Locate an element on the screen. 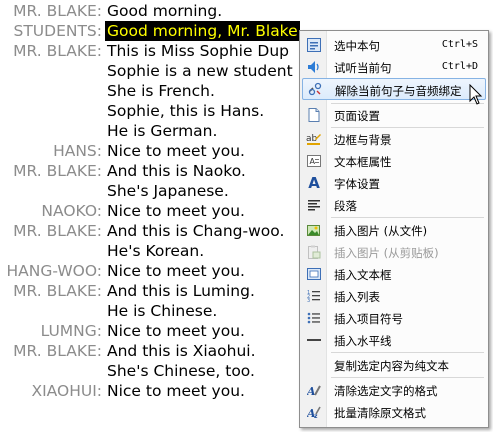 This screenshot has height=432, width=493. svg-text: 3 is located at coordinates (308, 300).